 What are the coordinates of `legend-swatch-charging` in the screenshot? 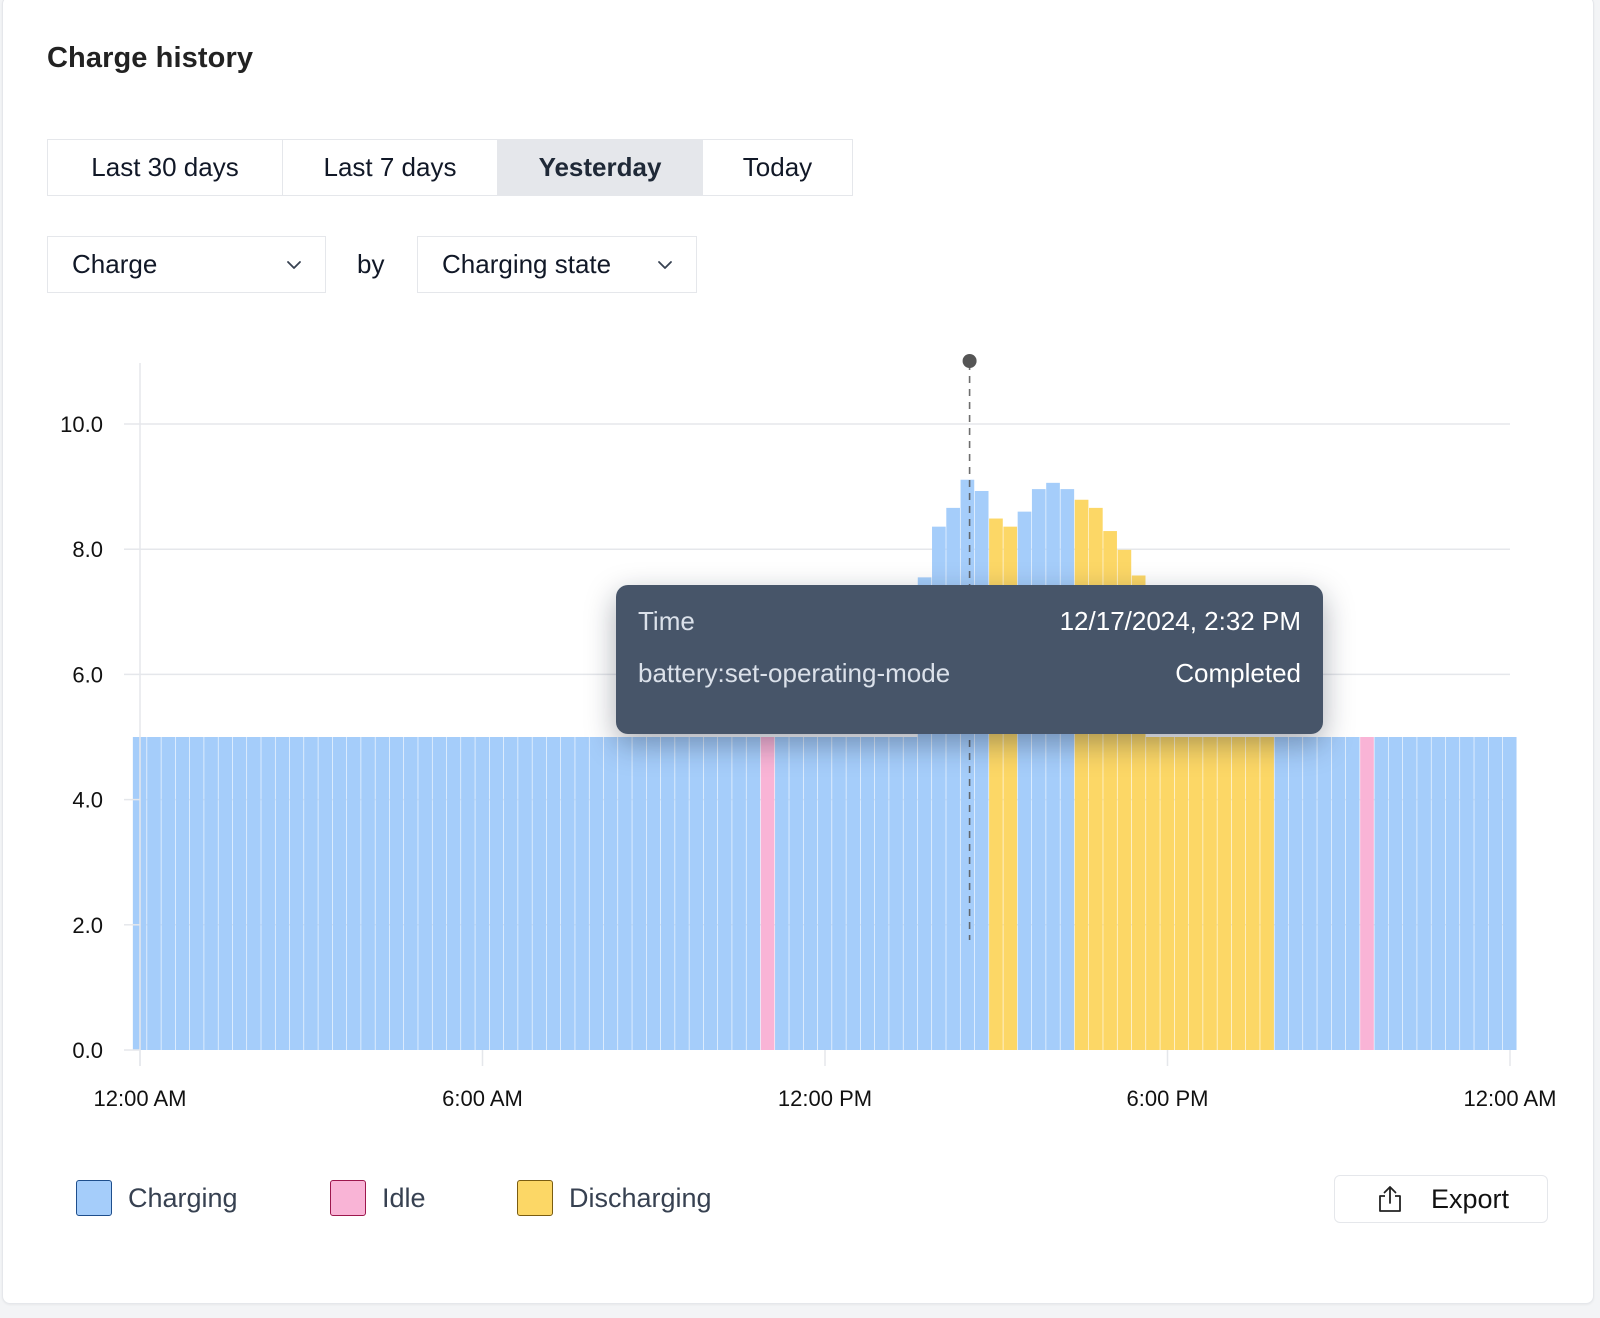 It's located at (94, 1198).